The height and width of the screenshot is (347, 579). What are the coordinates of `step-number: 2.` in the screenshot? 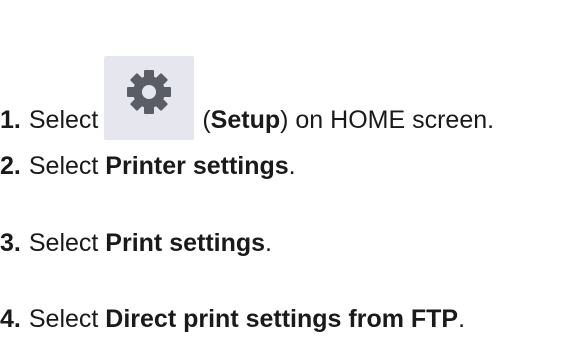 It's located at (10, 166).